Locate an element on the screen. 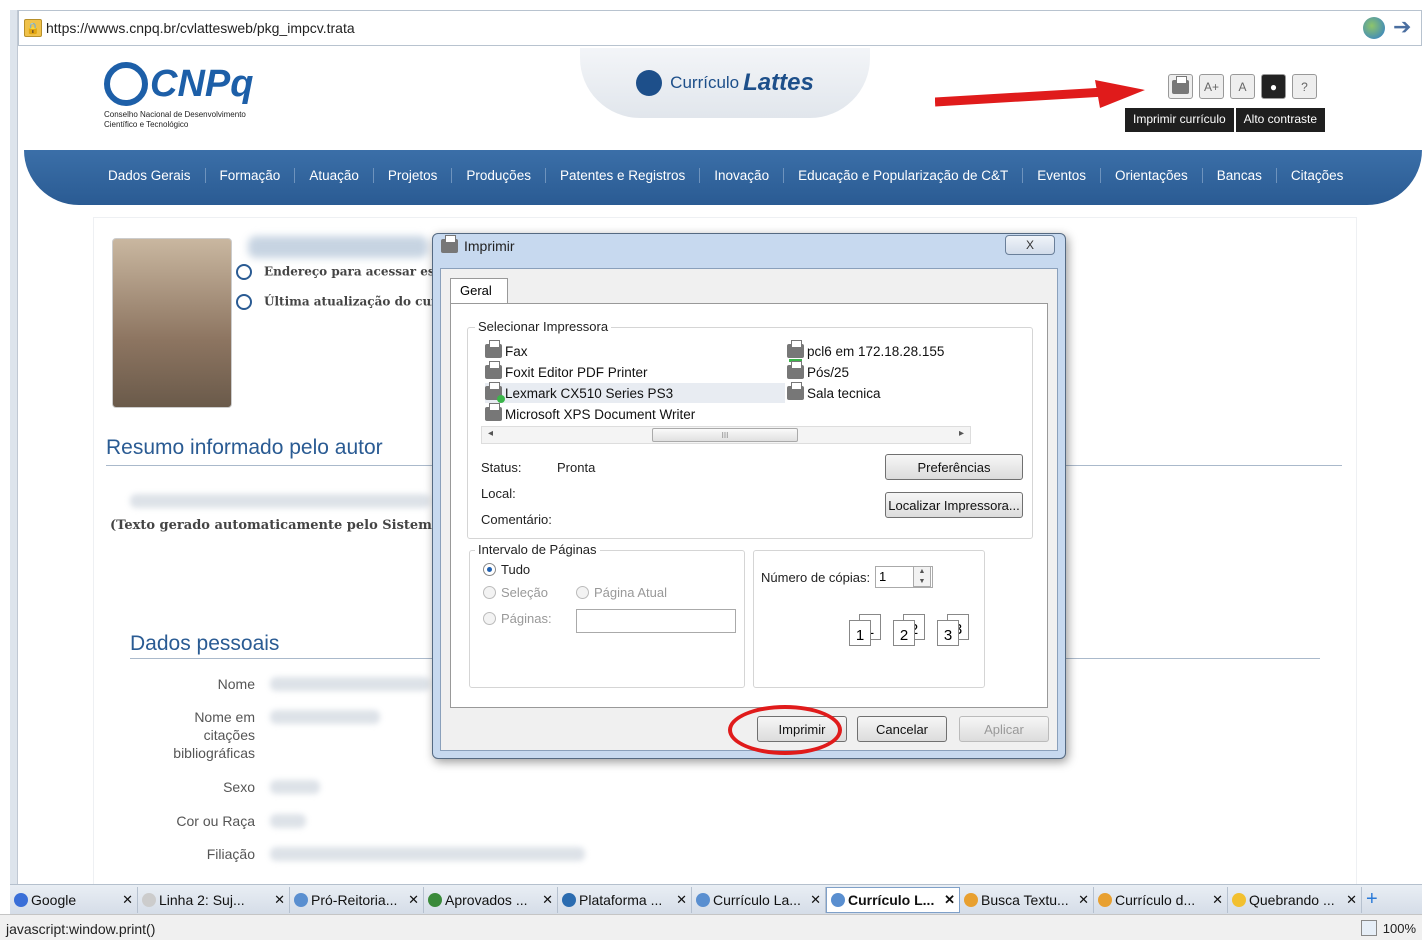  tooltip-contrast: Alto contraste is located at coordinates (1280, 120).